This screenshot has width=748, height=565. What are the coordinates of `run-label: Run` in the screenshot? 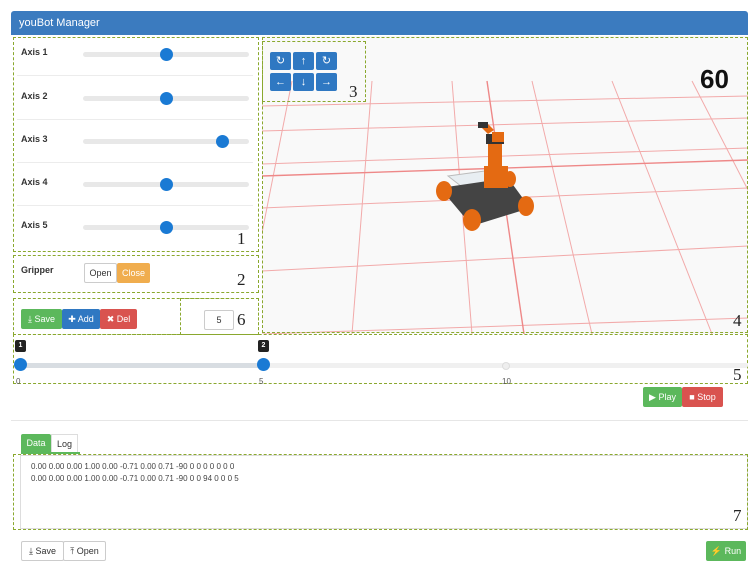 It's located at (733, 551).